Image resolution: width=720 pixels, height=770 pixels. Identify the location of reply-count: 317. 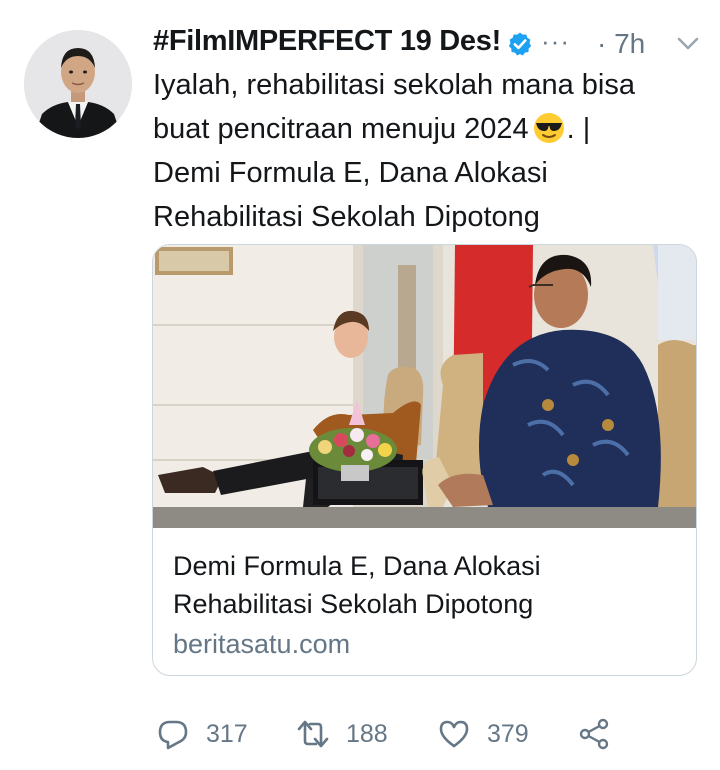
(227, 733).